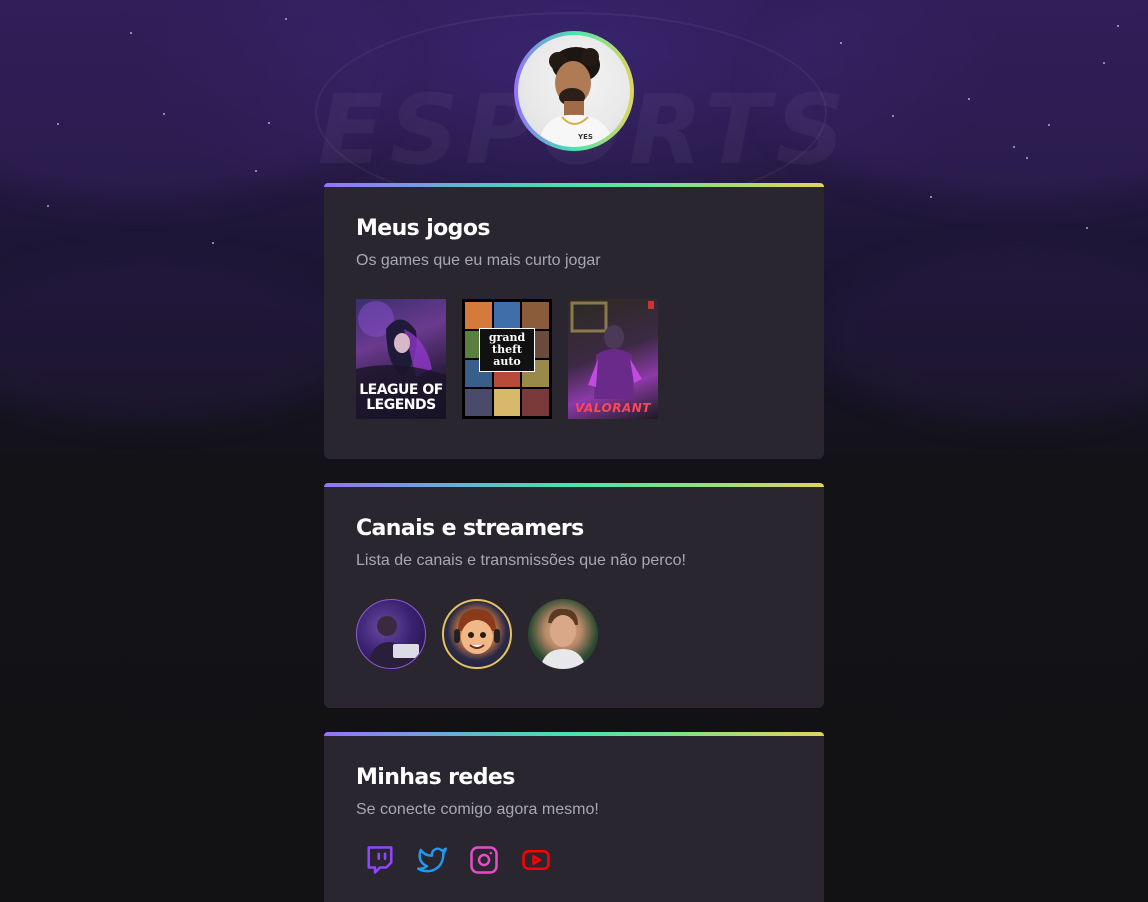 Image resolution: width=1148 pixels, height=902 pixels. What do you see at coordinates (613, 359) in the screenshot?
I see `game-cover-valorant: VALORANT` at bounding box center [613, 359].